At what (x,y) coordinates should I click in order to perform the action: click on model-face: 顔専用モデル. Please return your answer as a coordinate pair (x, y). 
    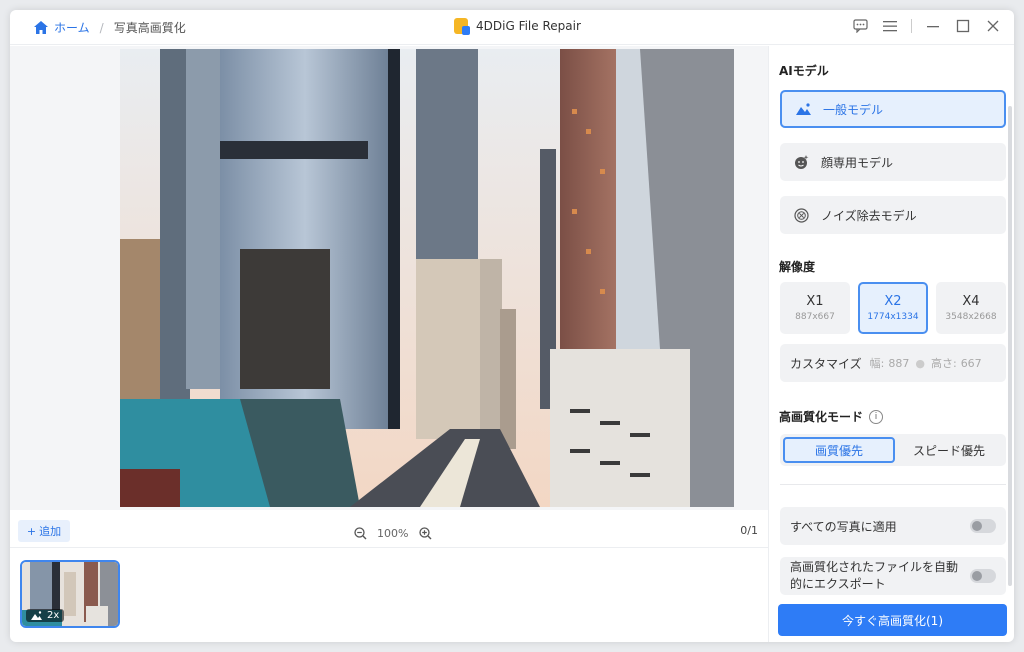
    Looking at the image, I should click on (893, 162).